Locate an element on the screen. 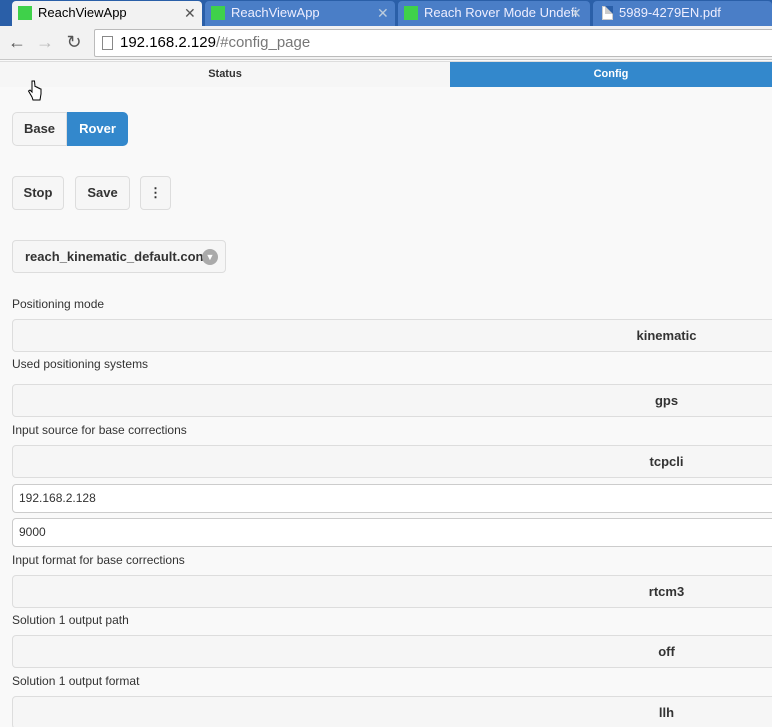 The height and width of the screenshot is (727, 772). hand-cursor-icon is located at coordinates (34, 90).